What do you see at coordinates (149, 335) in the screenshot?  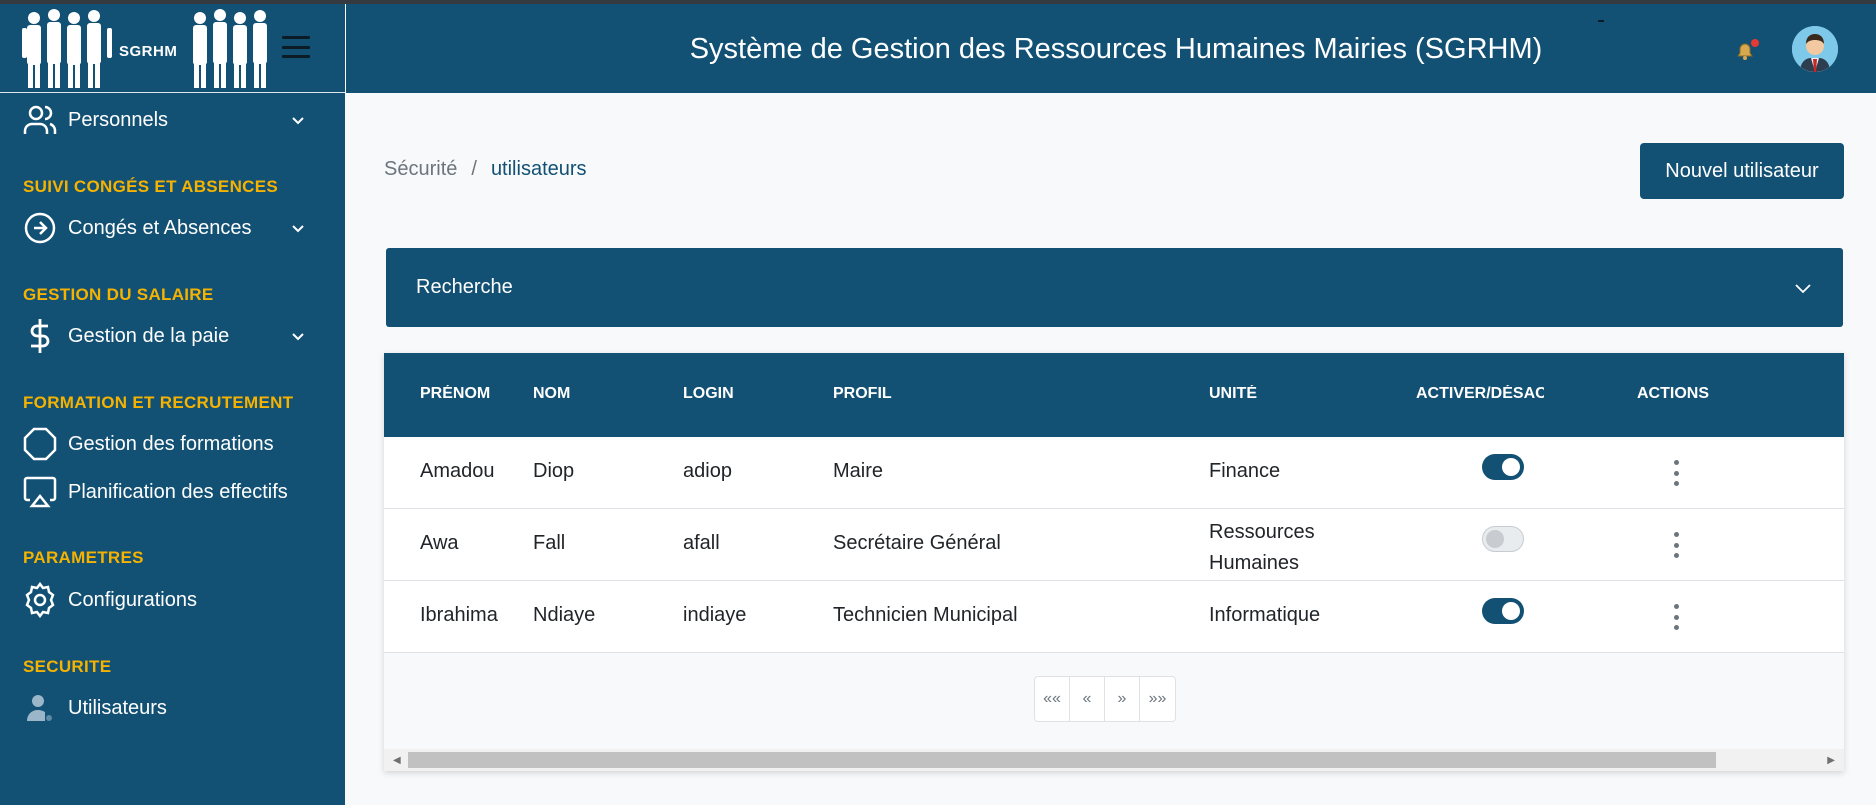 I see `sidebar-item-label: Gestion de la paie` at bounding box center [149, 335].